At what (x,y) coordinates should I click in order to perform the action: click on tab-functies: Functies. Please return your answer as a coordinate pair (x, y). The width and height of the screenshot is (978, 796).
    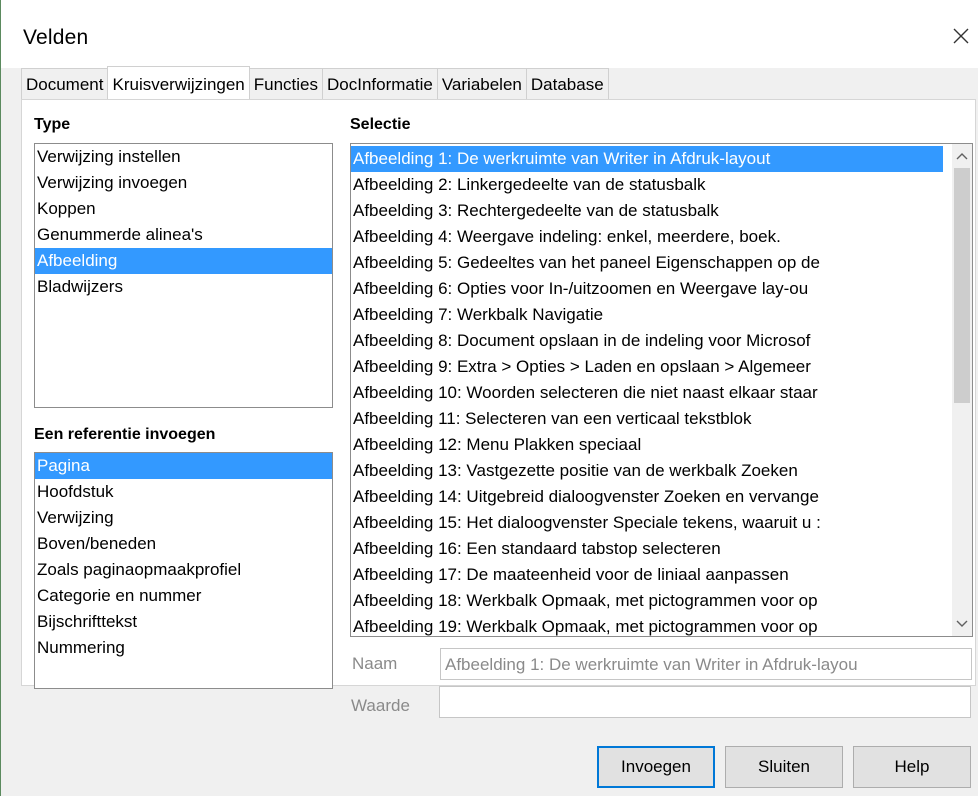
    Looking at the image, I should click on (286, 84).